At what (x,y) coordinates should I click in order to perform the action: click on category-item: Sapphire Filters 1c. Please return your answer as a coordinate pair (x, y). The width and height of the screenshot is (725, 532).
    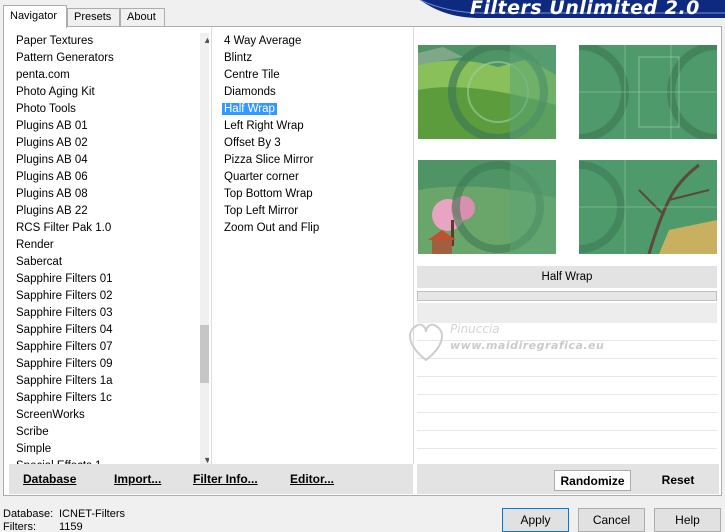
    Looking at the image, I should click on (111, 398).